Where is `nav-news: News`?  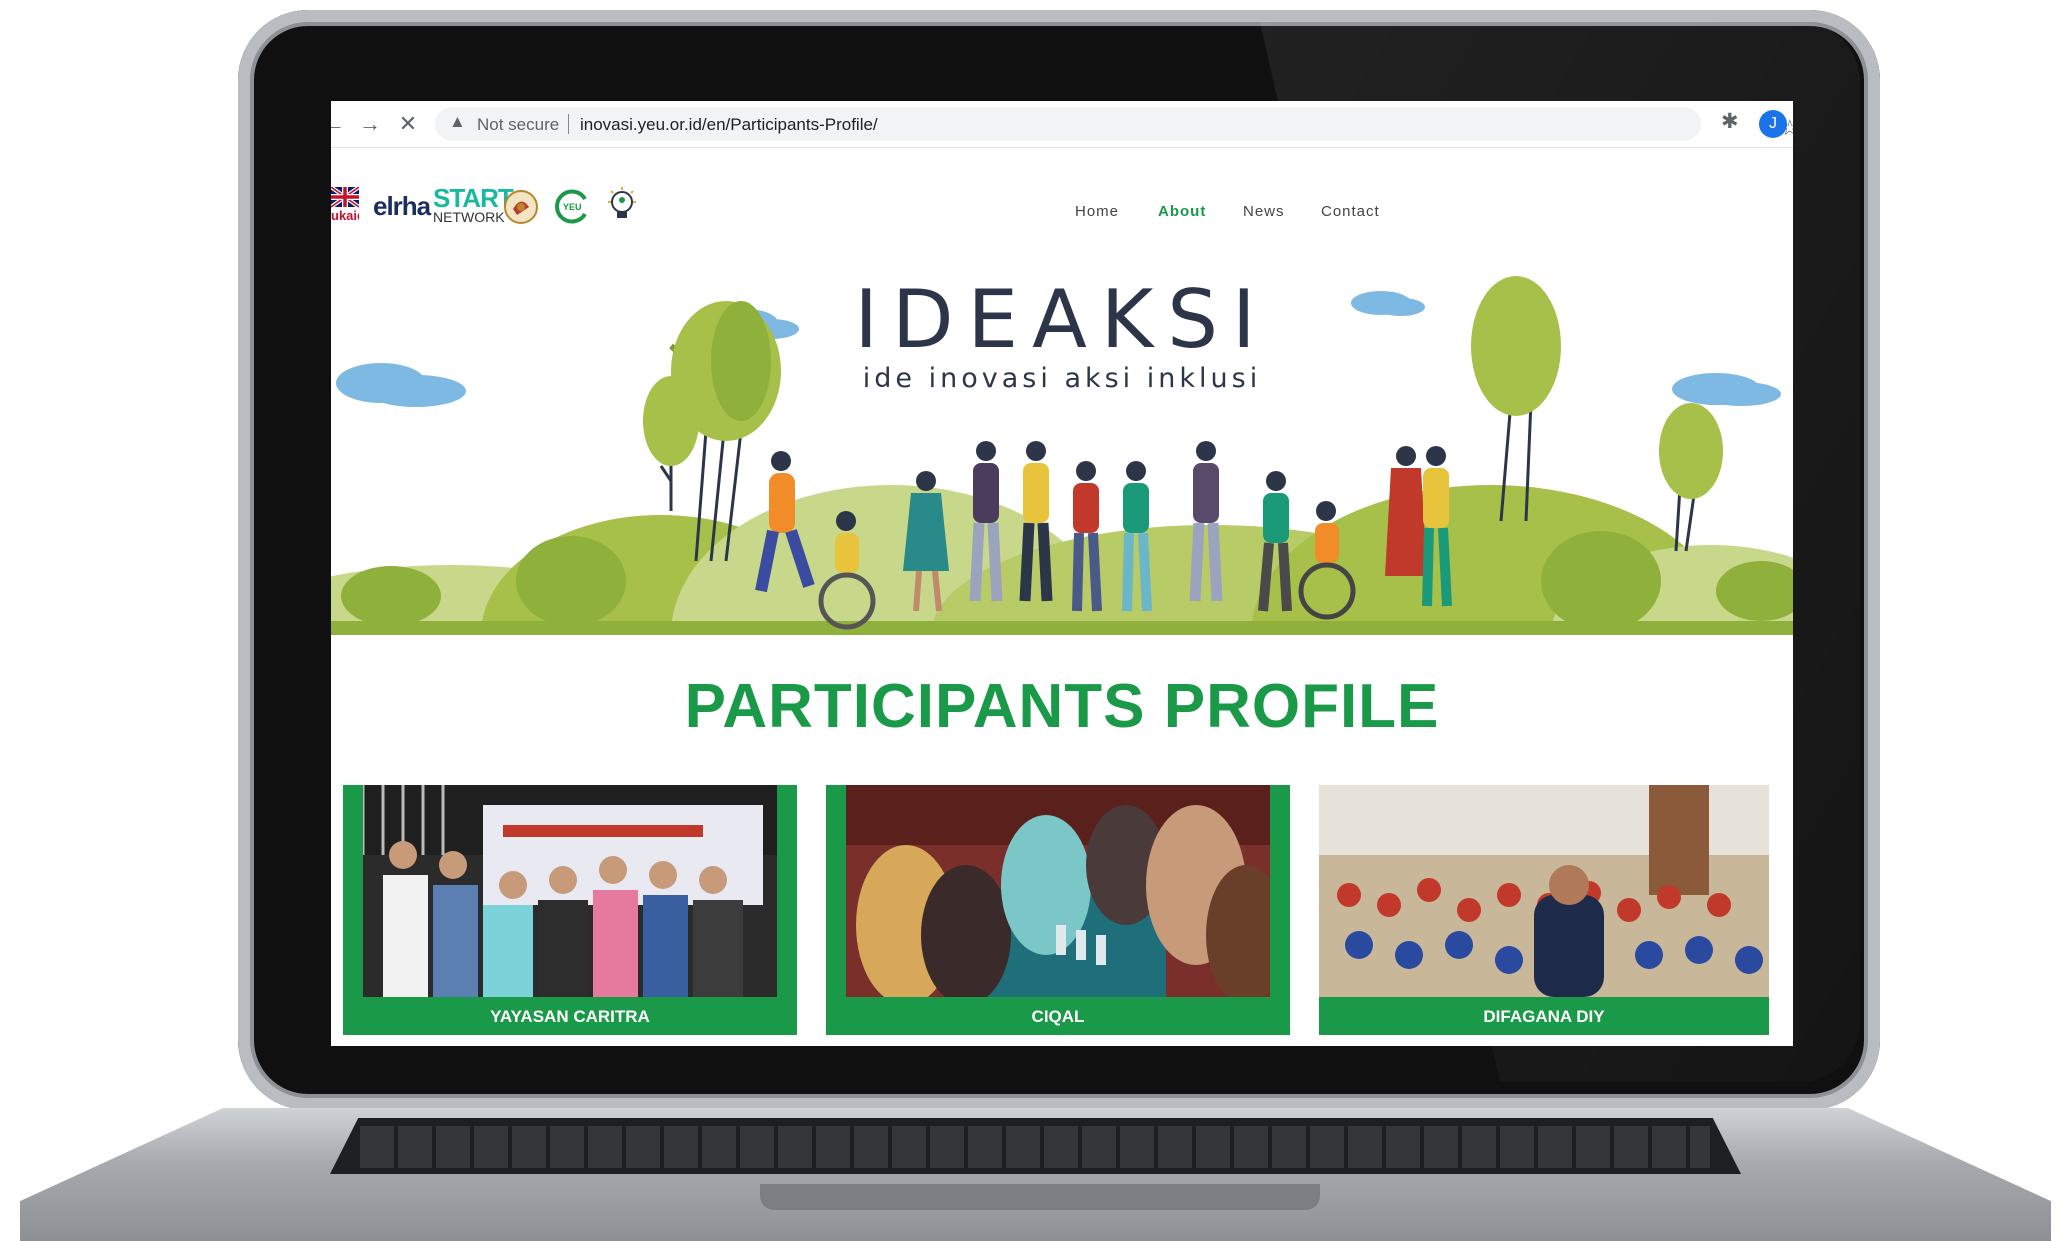 nav-news: News is located at coordinates (1264, 211).